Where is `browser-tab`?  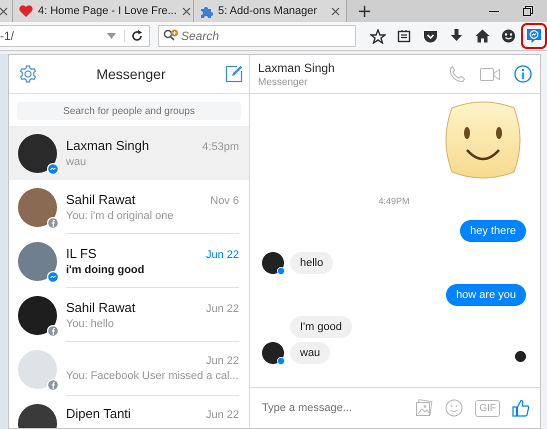 browser-tab is located at coordinates (6, 11).